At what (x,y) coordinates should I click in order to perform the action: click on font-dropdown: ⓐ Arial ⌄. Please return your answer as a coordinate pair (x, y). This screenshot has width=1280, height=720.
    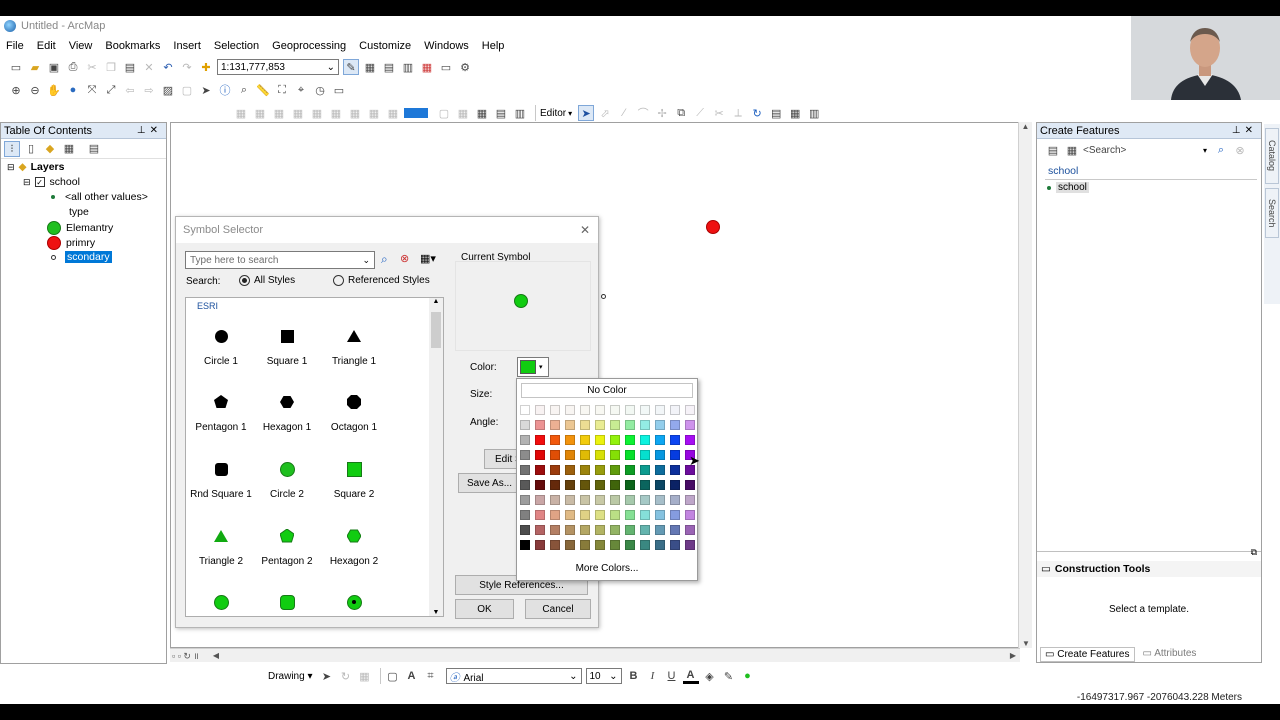
    Looking at the image, I should click on (513, 676).